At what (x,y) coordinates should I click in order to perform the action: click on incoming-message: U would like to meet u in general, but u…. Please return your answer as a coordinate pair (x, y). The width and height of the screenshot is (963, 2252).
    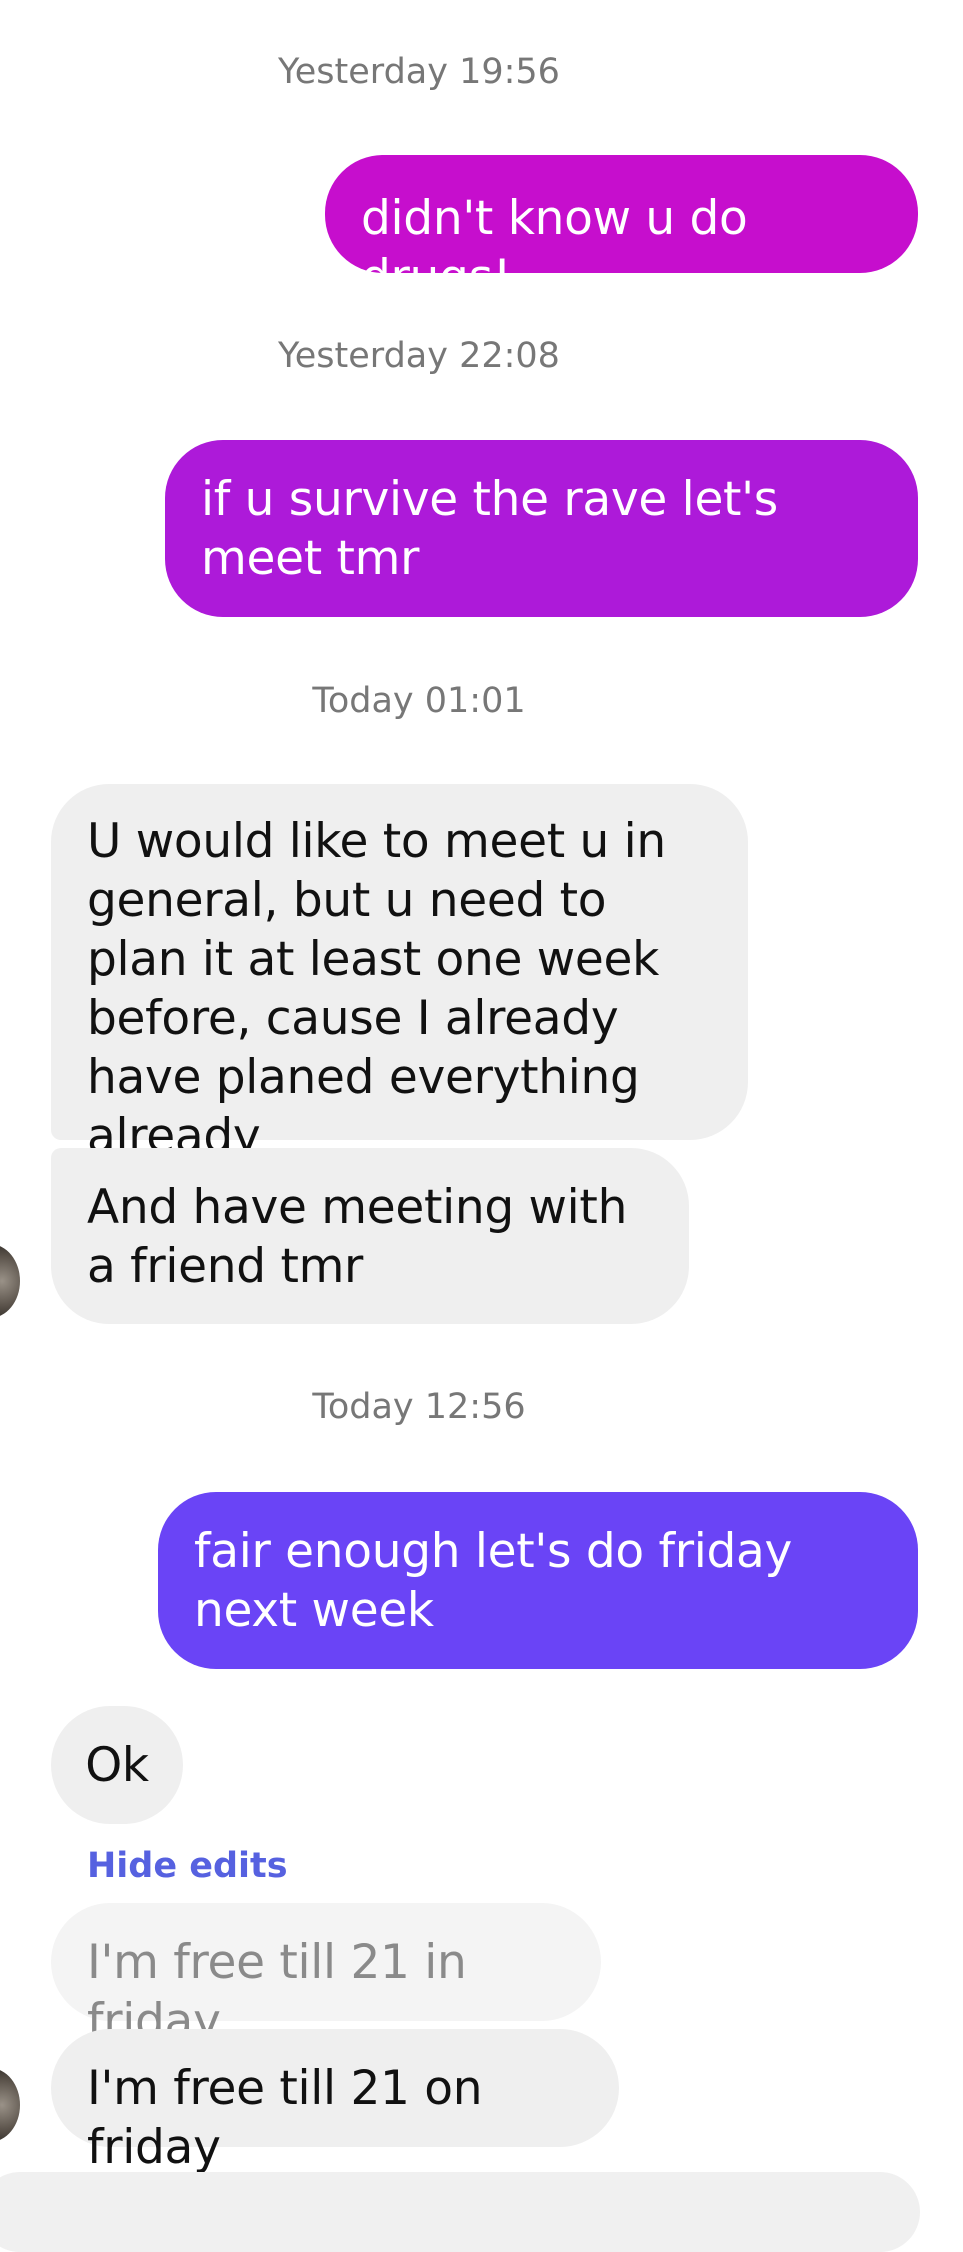
    Looking at the image, I should click on (399, 974).